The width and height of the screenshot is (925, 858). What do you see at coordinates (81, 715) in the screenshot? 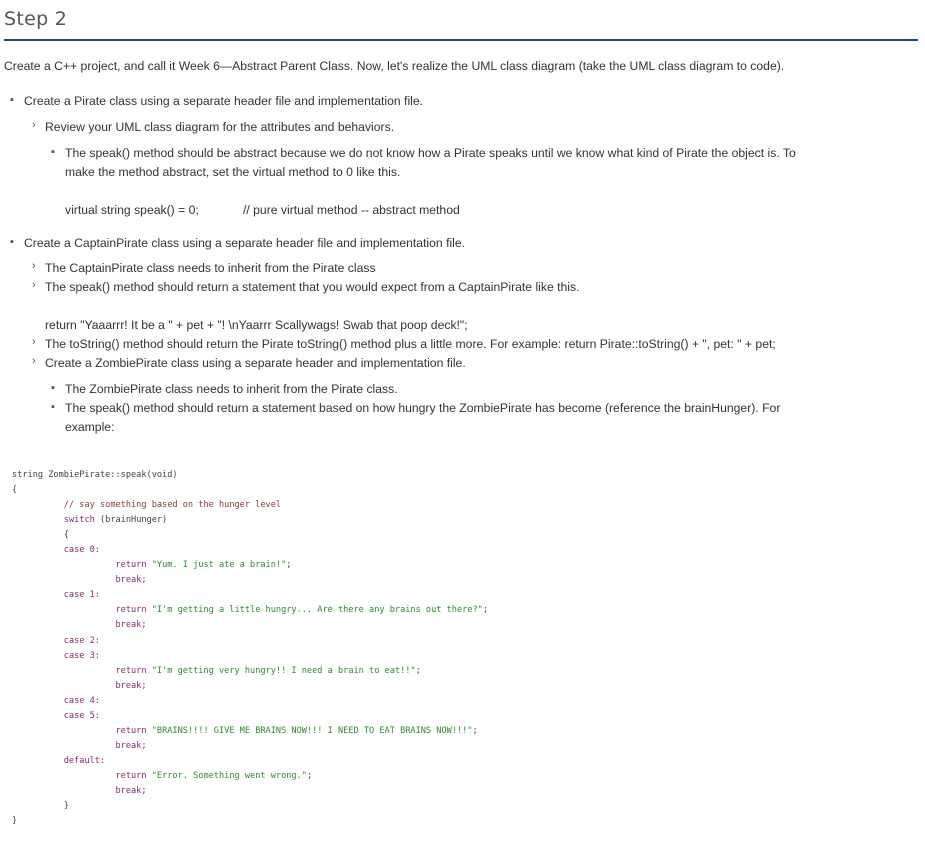
I see `code-case-5: case 5:` at bounding box center [81, 715].